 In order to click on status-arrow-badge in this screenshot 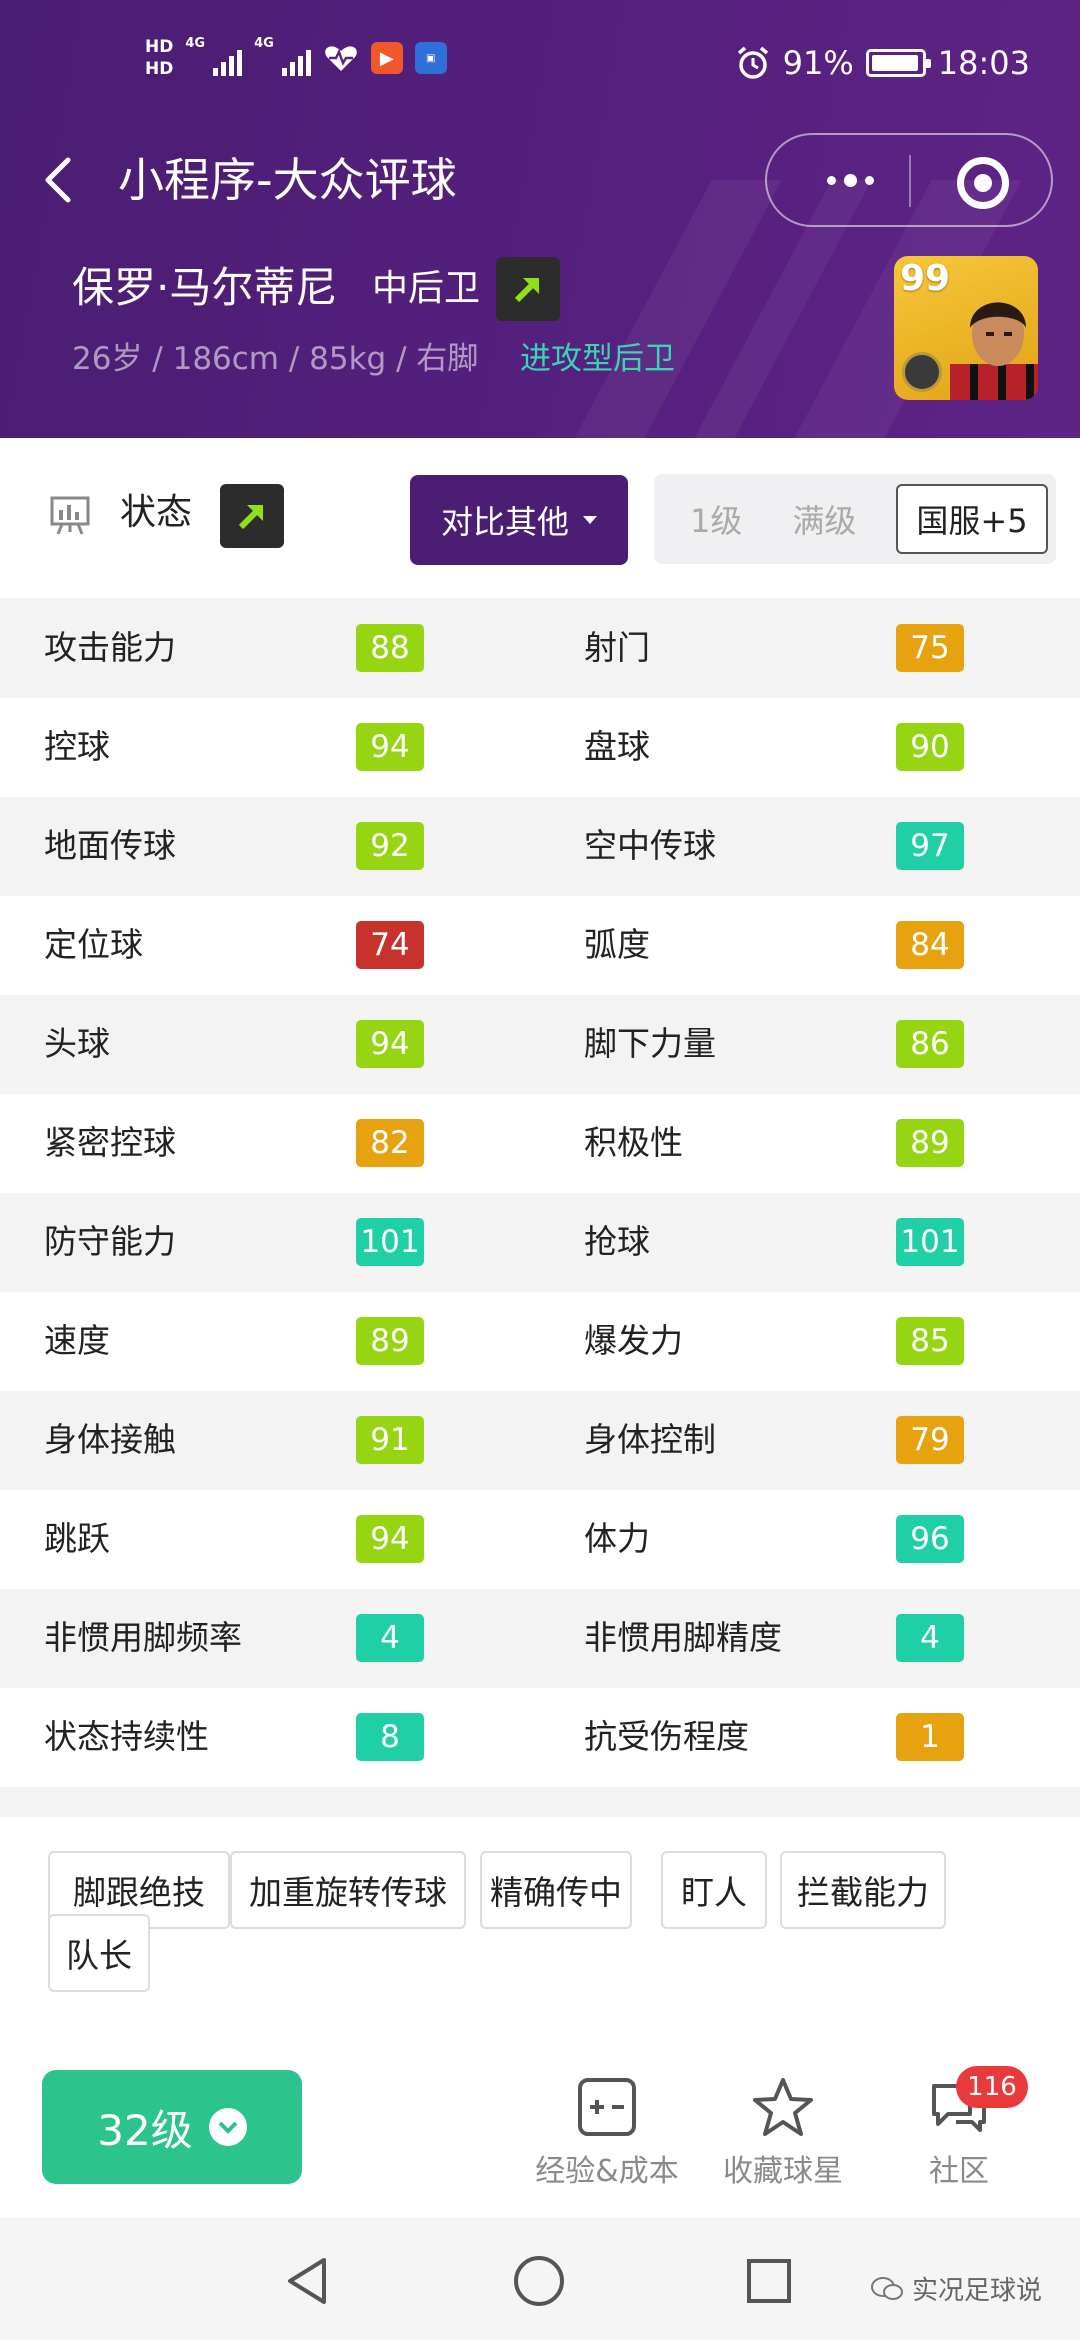, I will do `click(252, 516)`.